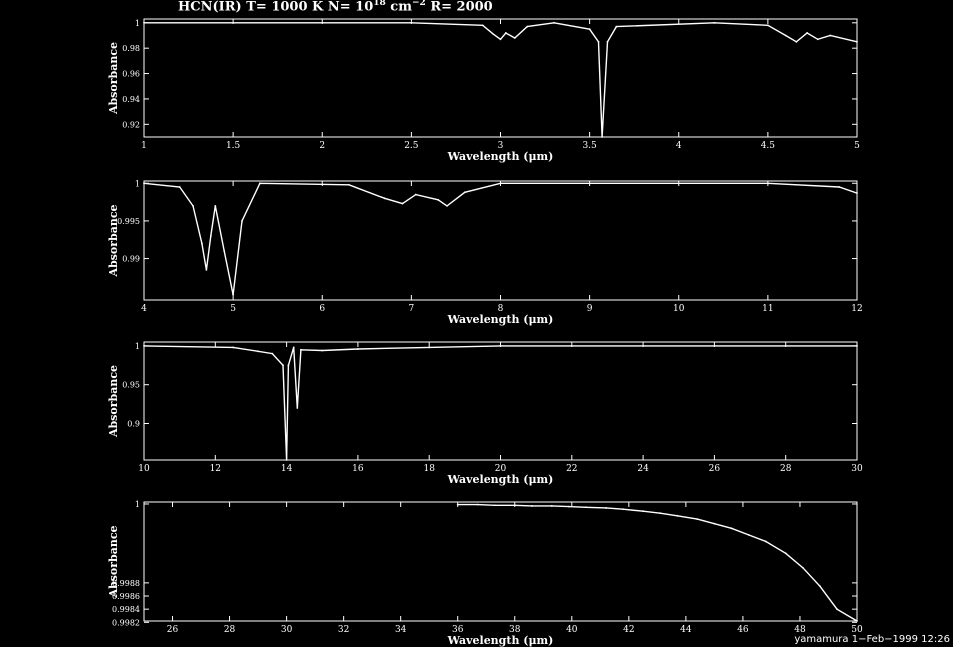  I want to click on panel-3-ytick-label: 0.9, so click(133, 424).